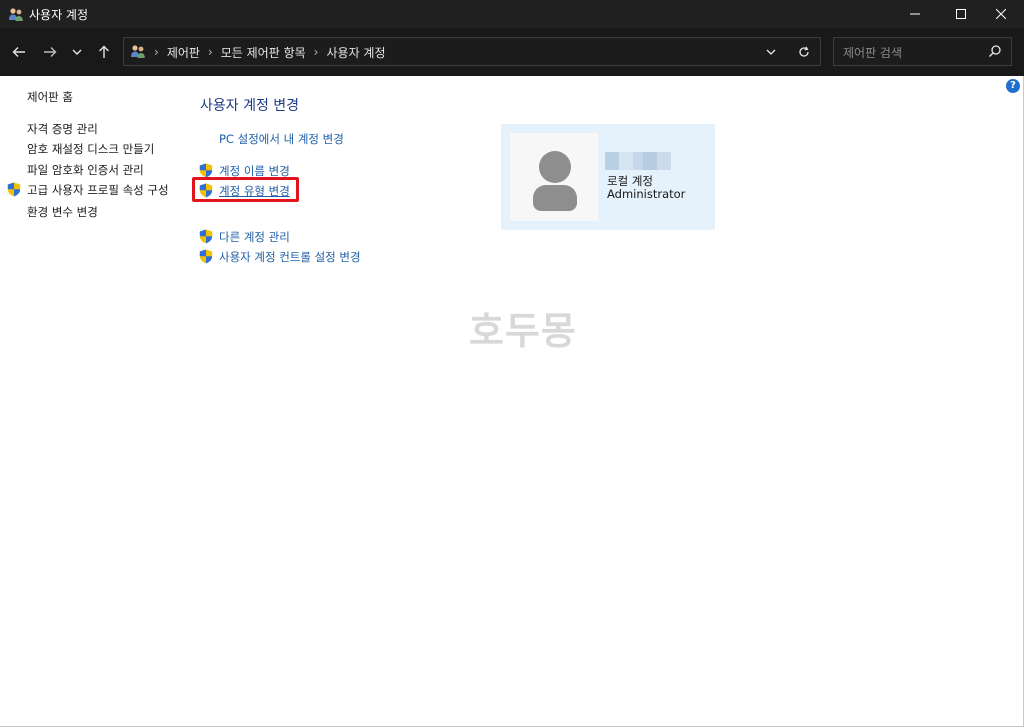  Describe the element at coordinates (250, 106) in the screenshot. I see `page-title: 사용자 계정 변경` at that location.